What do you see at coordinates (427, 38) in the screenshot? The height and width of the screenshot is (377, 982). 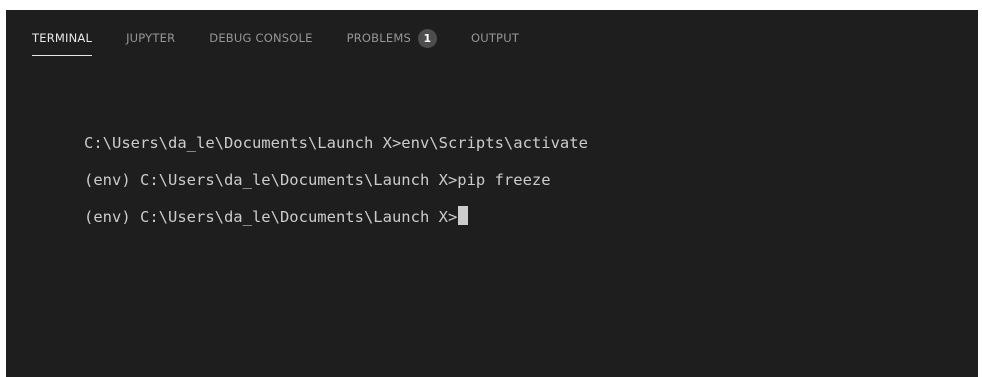 I see `problems-count-badge: 1` at bounding box center [427, 38].